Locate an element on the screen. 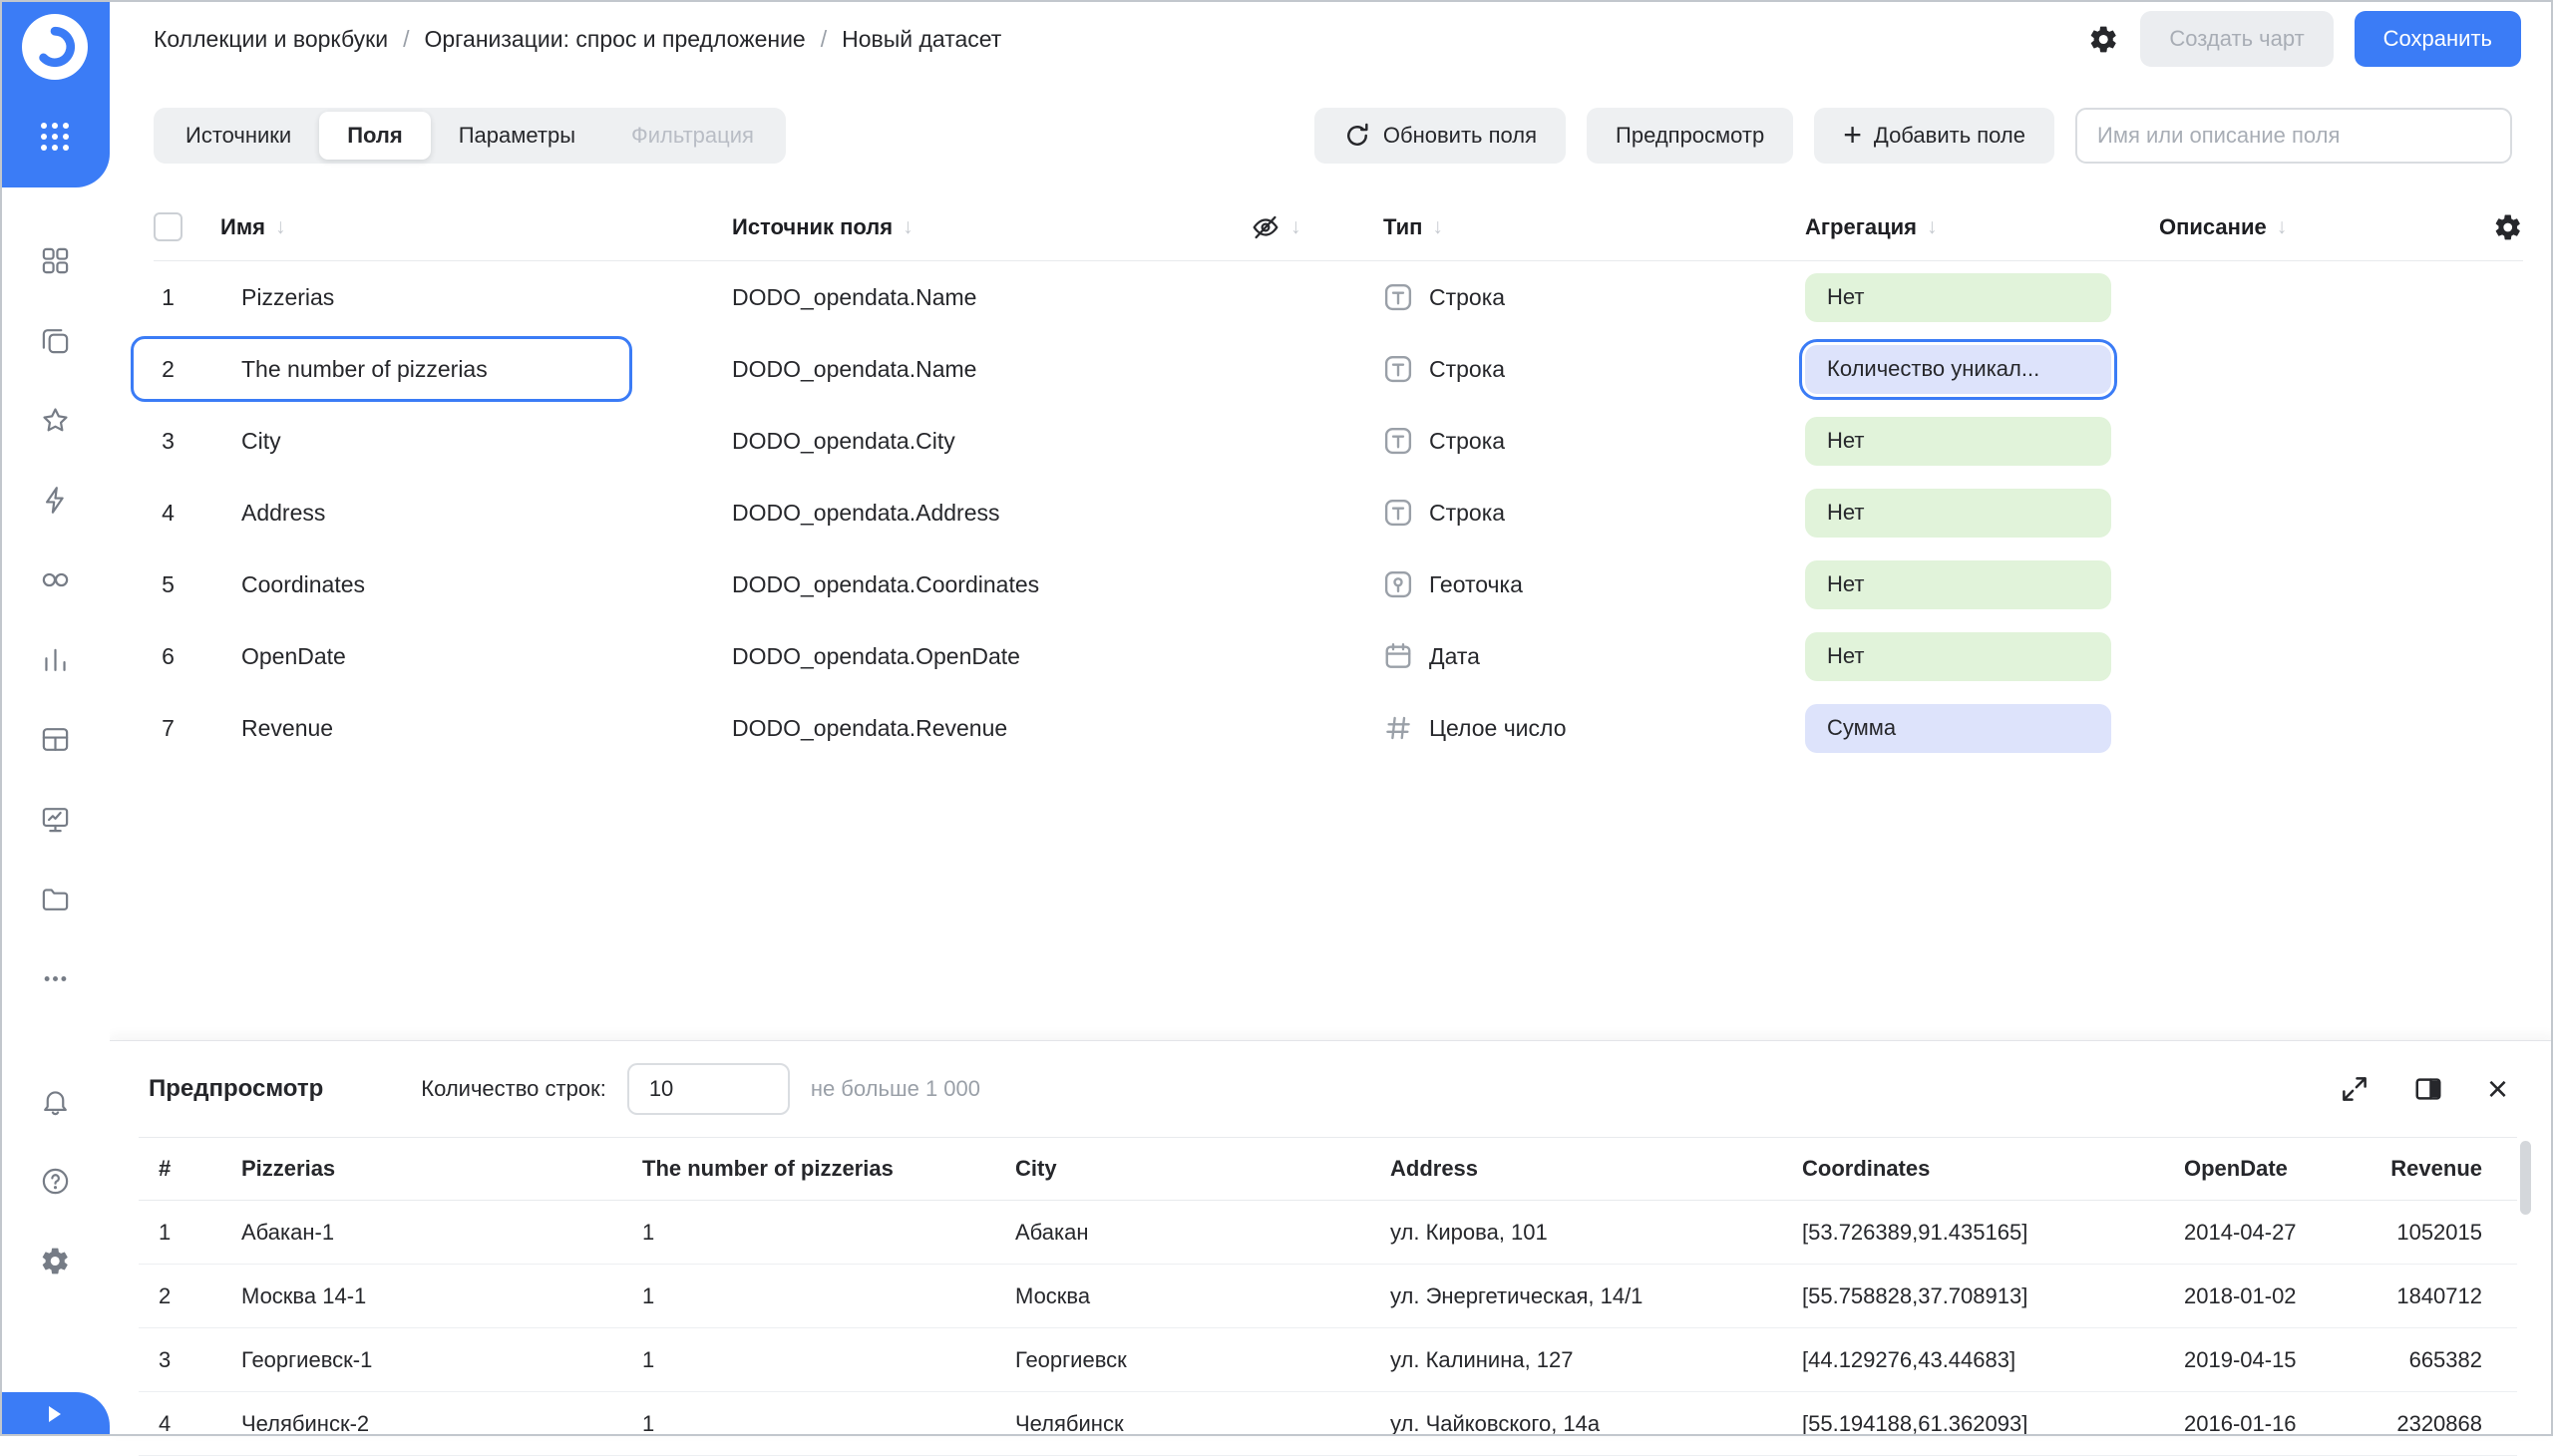  cell-pizzeria: Георгиевск-1 is located at coordinates (307, 1359).